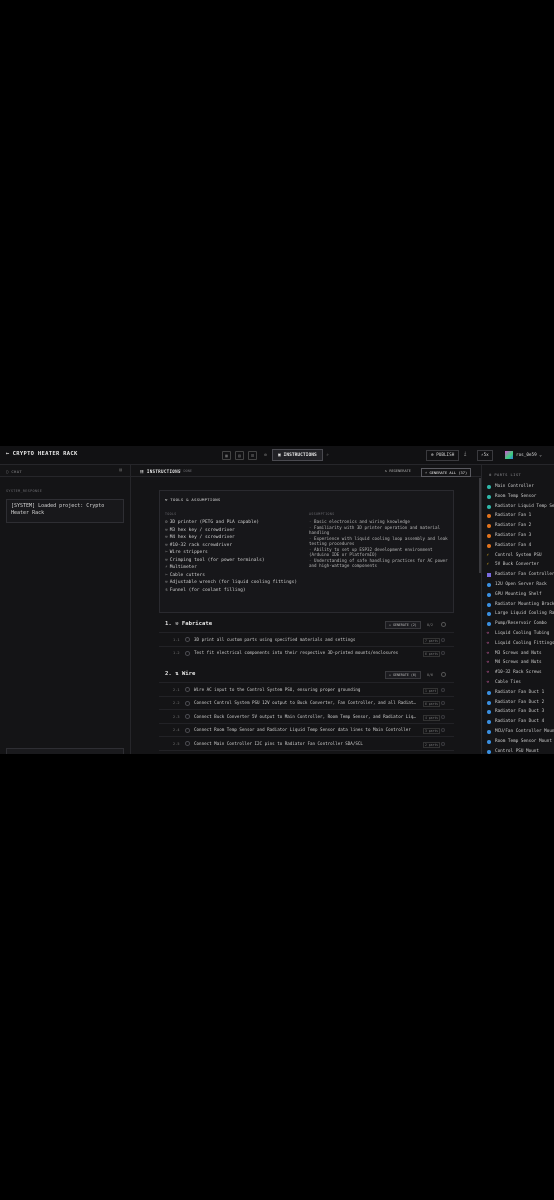 The height and width of the screenshot is (1200, 554). I want to click on step-number: 2.1, so click(176, 689).